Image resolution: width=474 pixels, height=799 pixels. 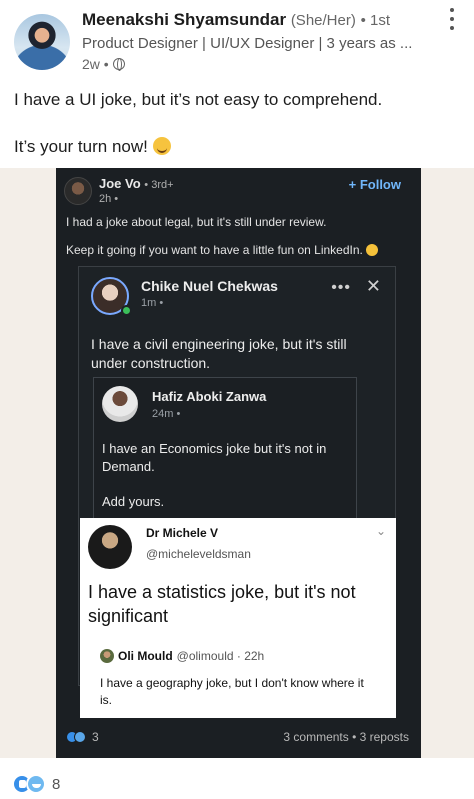 I want to click on online-status-icon, so click(x=126, y=310).